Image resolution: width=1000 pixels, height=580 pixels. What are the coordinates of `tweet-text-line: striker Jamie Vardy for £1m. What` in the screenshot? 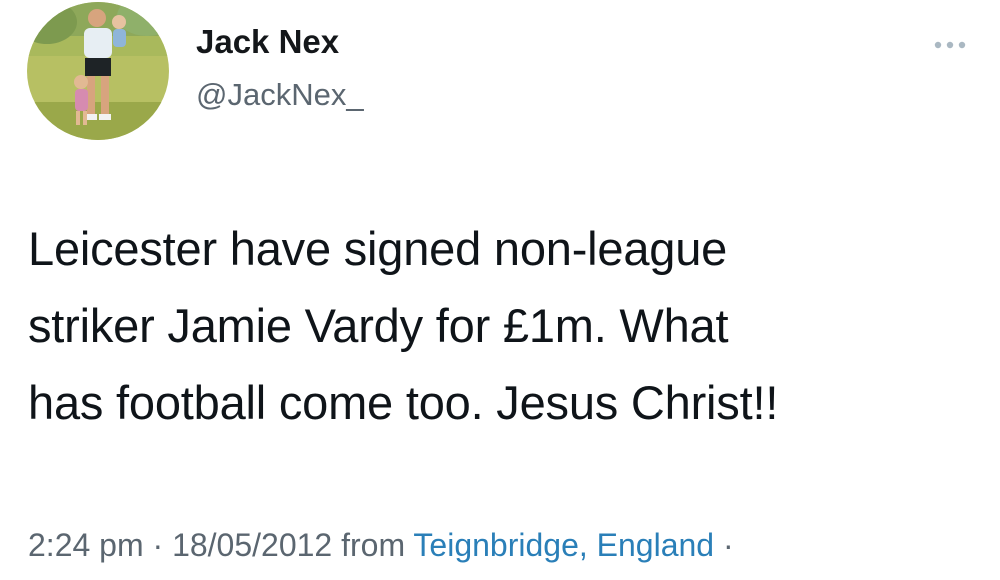 It's located at (378, 325).